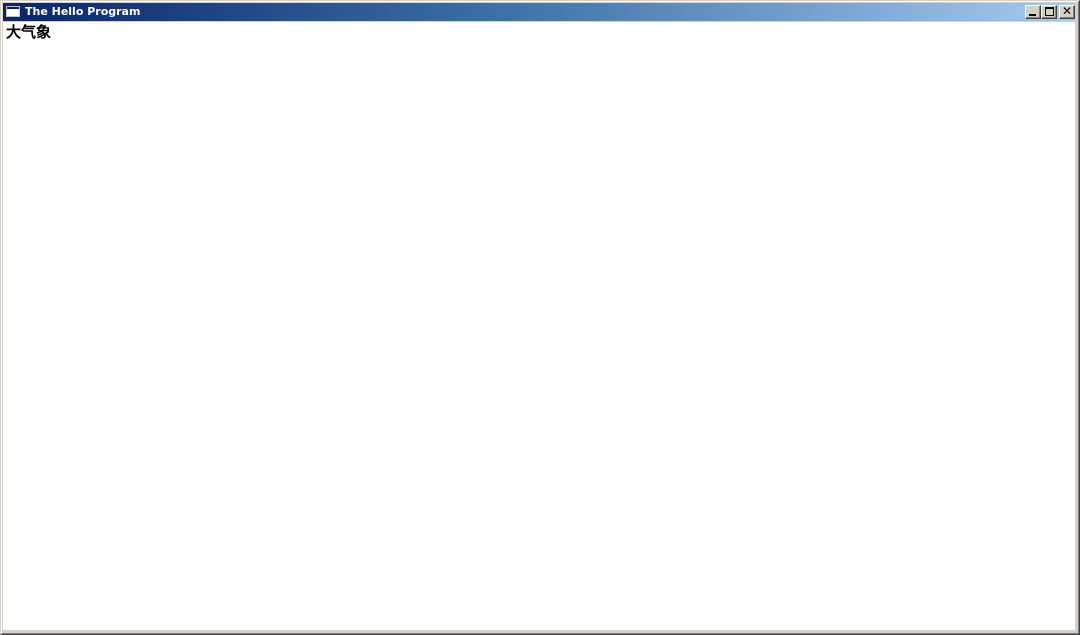 The width and height of the screenshot is (1080, 635). I want to click on maximize-button, so click(1049, 12).